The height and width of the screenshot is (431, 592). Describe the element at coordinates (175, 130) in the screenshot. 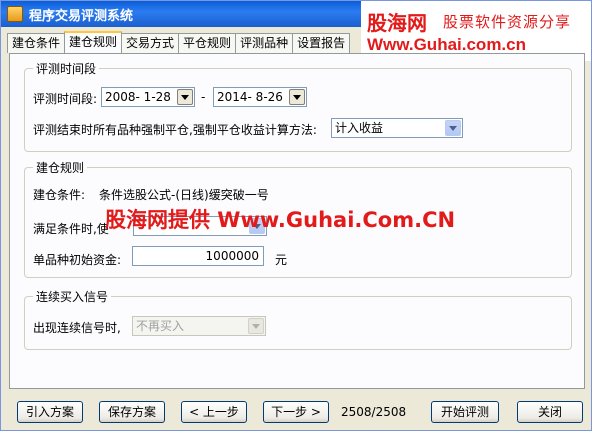

I see `force-close-label: 评测结束时所有品种强制平仓,强制平仓收益计算方法:` at that location.